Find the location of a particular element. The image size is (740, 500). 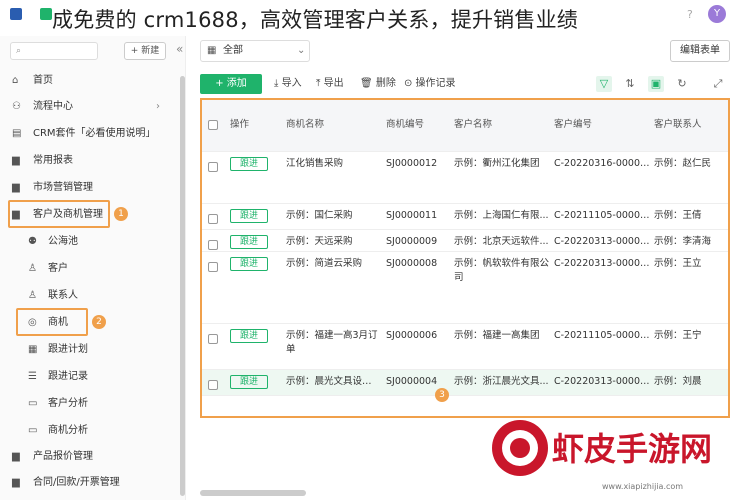

watermark-url: www.xiapizhijia.com is located at coordinates (643, 486).